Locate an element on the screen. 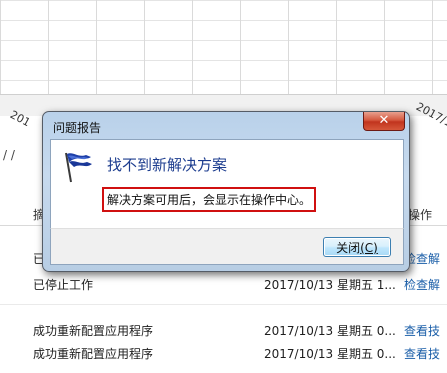  highlighted-message: 解决方案可用后，会显示在操作中心。 is located at coordinates (209, 199).